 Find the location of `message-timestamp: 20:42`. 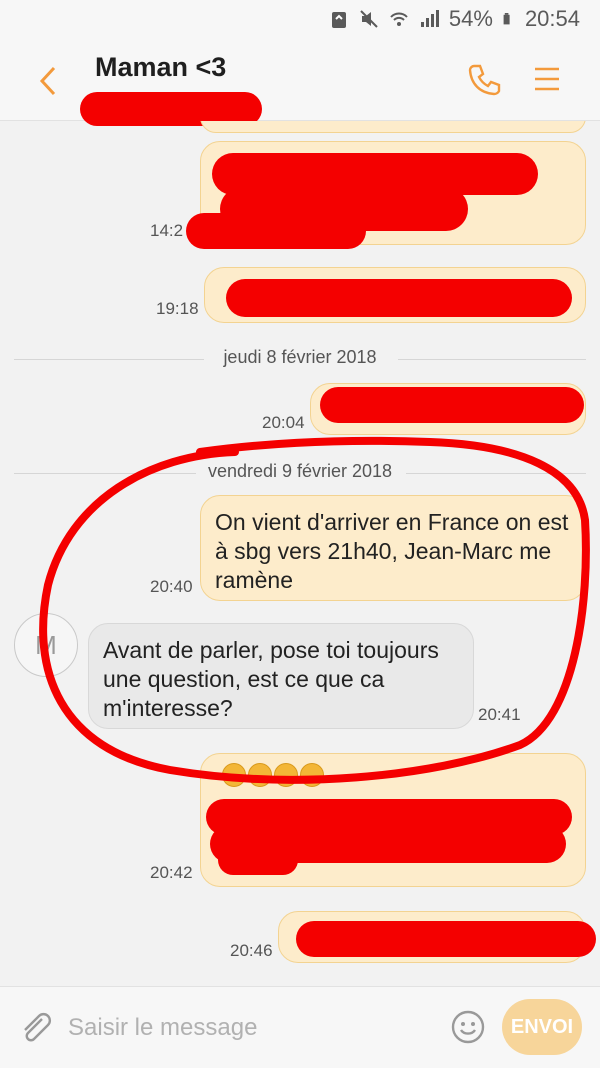

message-timestamp: 20:42 is located at coordinates (171, 872).